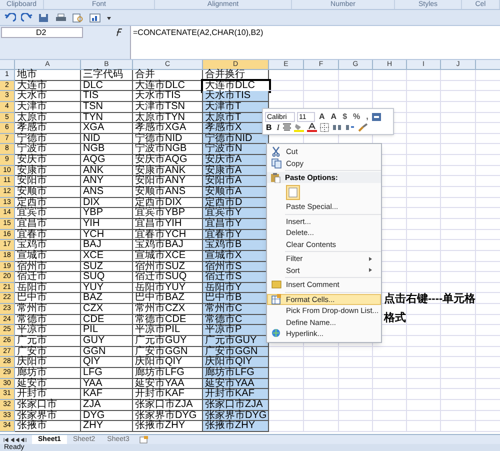  I want to click on table-cell: TYN, so click(107, 118).